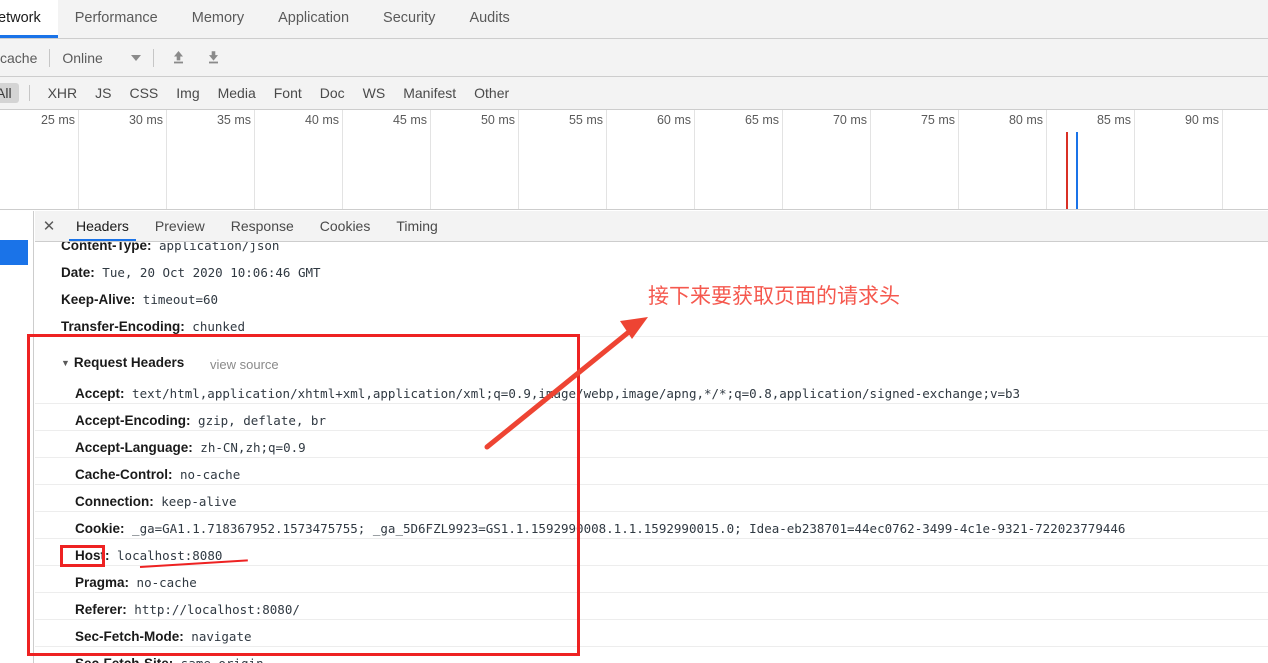  I want to click on tab-headers-label: Headers, so click(102, 226).